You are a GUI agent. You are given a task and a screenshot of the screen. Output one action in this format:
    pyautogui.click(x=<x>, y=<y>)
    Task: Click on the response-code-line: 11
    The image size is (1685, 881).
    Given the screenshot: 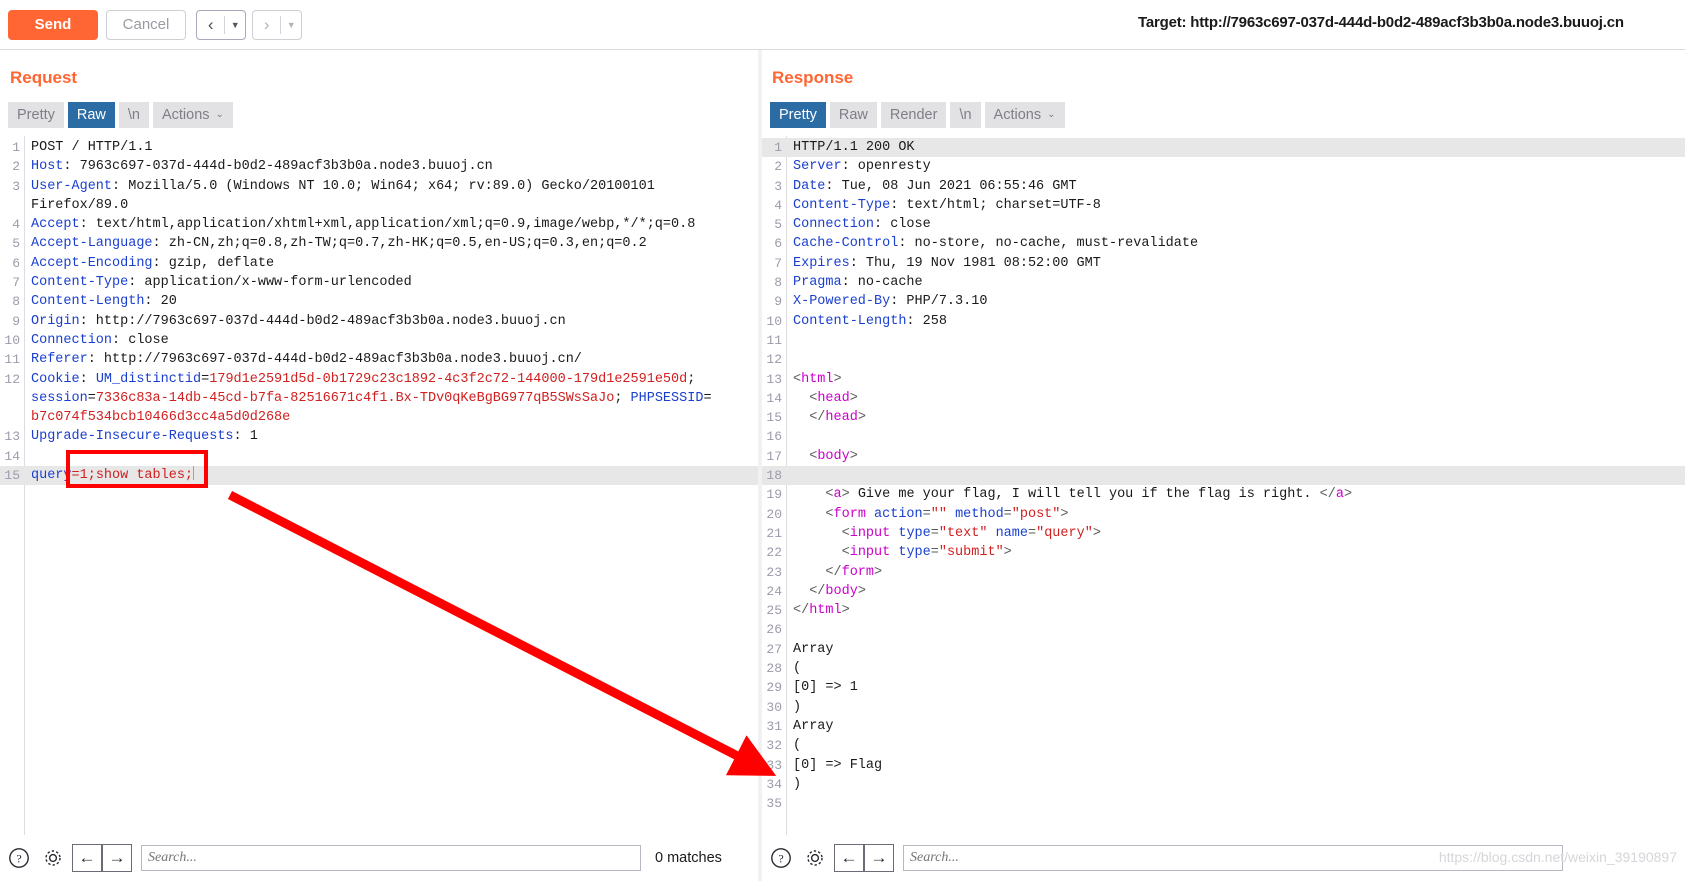 What is the action you would take?
    pyautogui.click(x=1223, y=340)
    